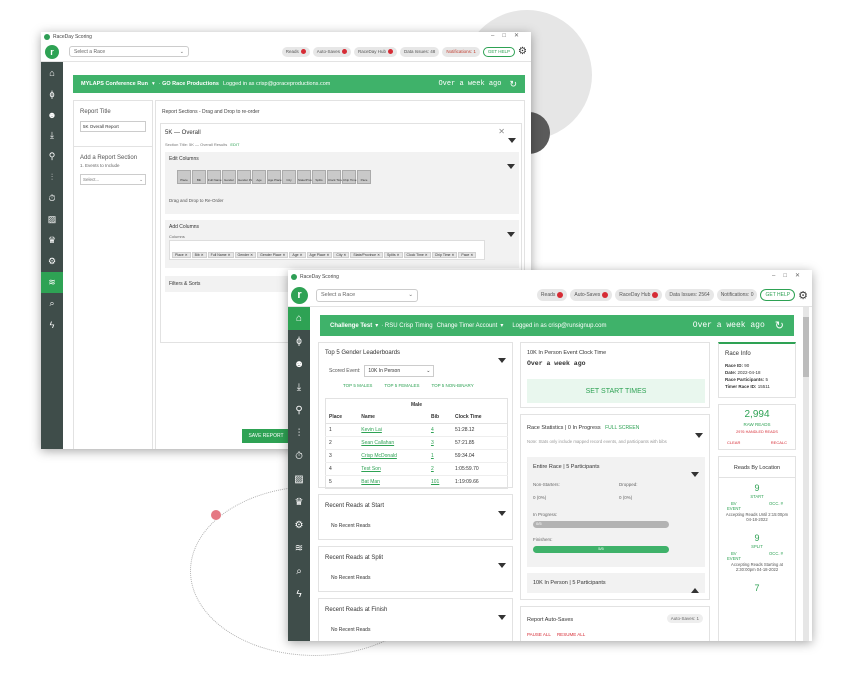 The width and height of the screenshot is (841, 674). I want to click on settings-icon: ⚙, so click(299, 525).